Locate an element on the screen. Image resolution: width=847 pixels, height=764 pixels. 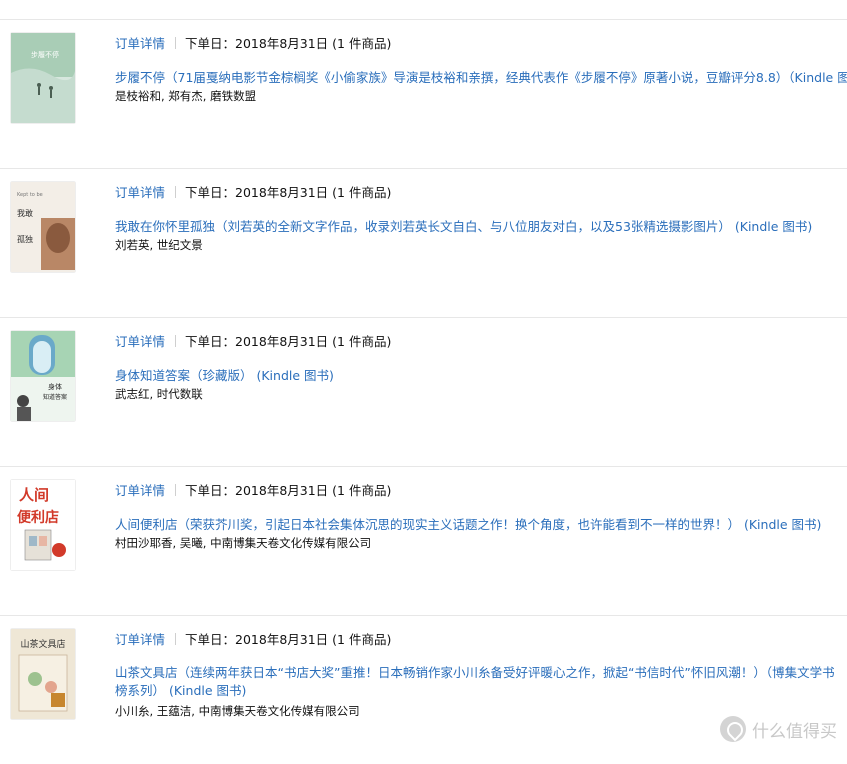
book-authors: 武志红, 时代数联 is located at coordinates (159, 394).